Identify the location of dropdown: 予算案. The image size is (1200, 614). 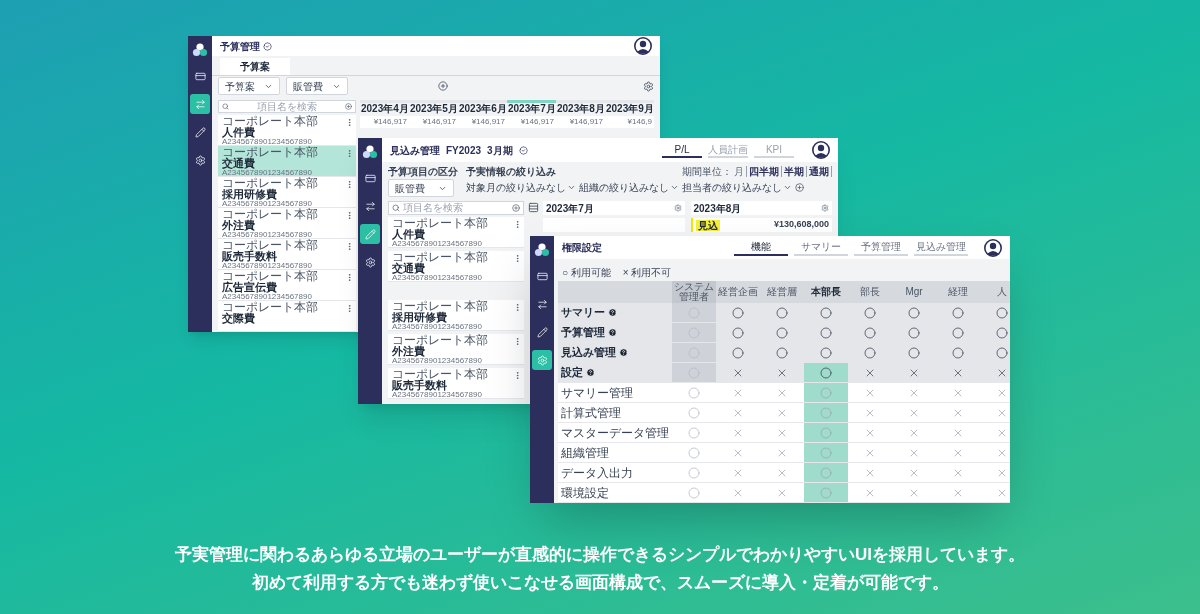
(249, 86).